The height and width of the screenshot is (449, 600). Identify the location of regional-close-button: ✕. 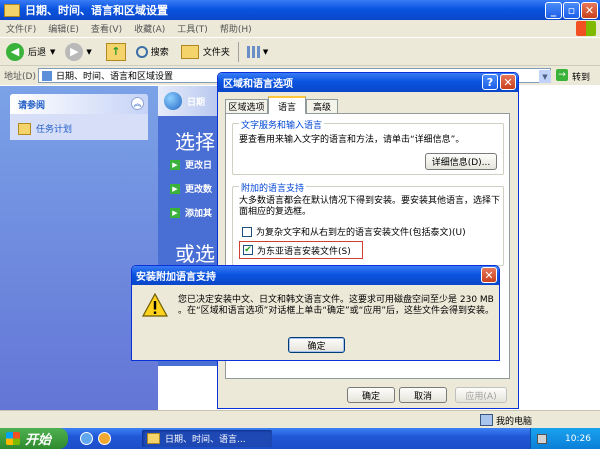
(508, 82).